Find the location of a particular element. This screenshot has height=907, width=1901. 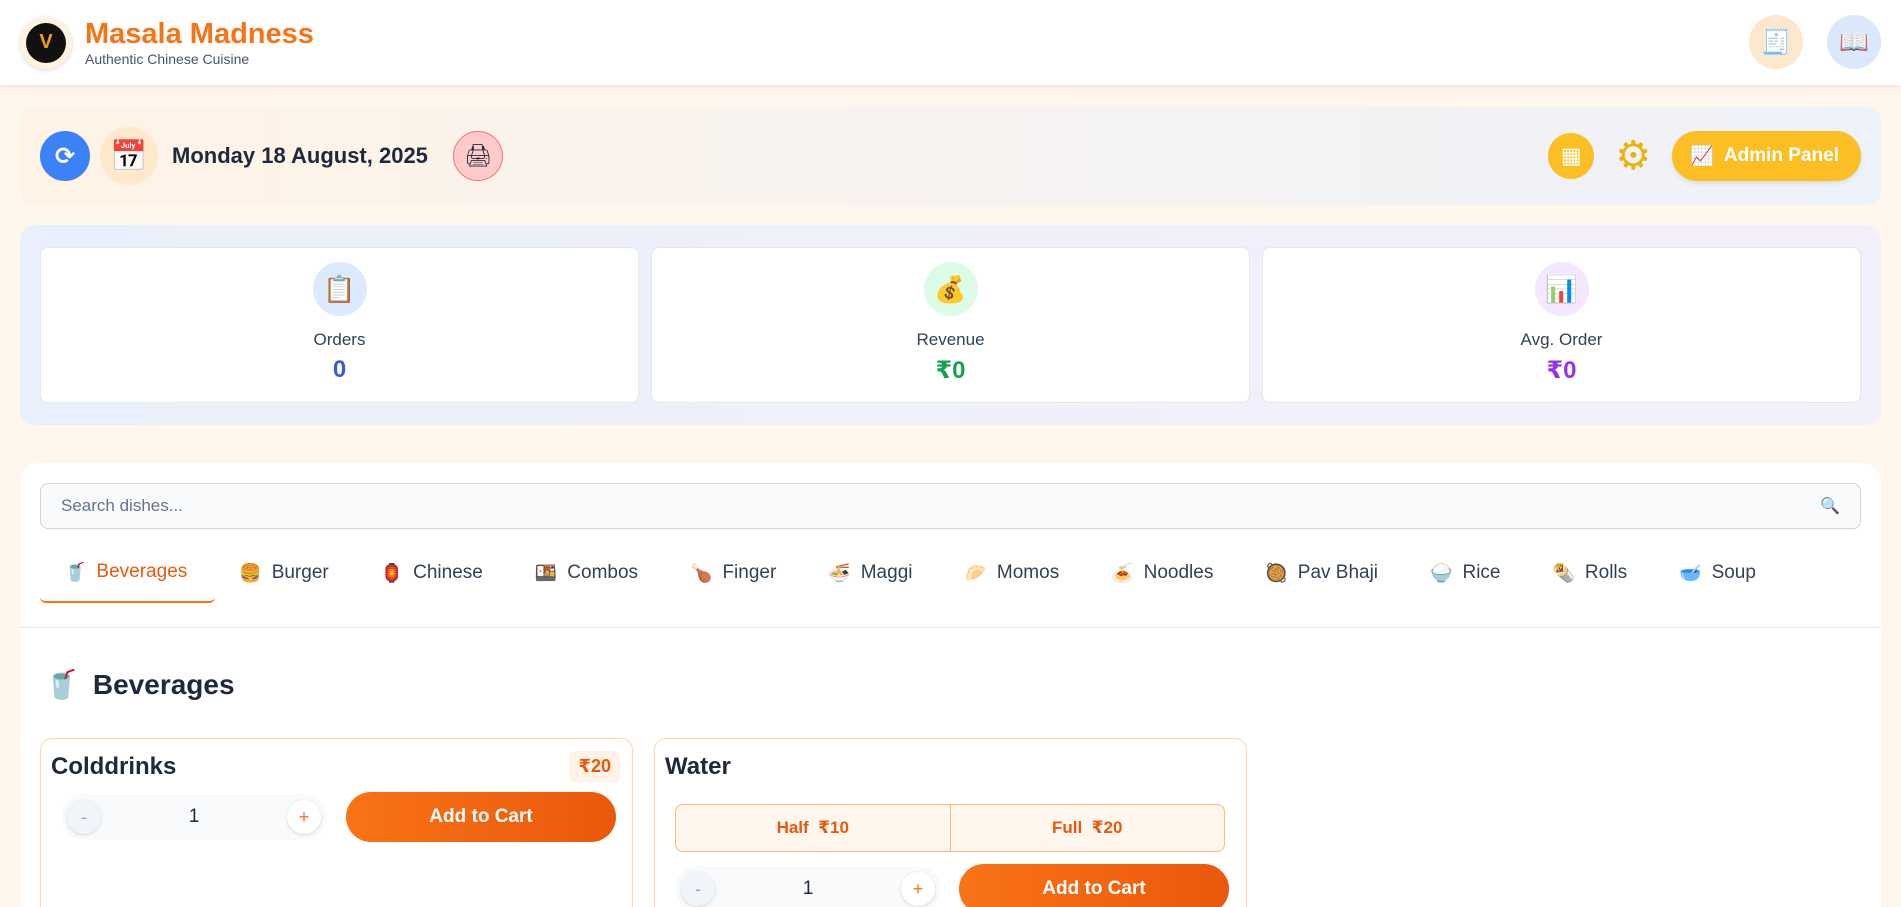

tab-noodles: 🍝 Noodles is located at coordinates (1164, 573).